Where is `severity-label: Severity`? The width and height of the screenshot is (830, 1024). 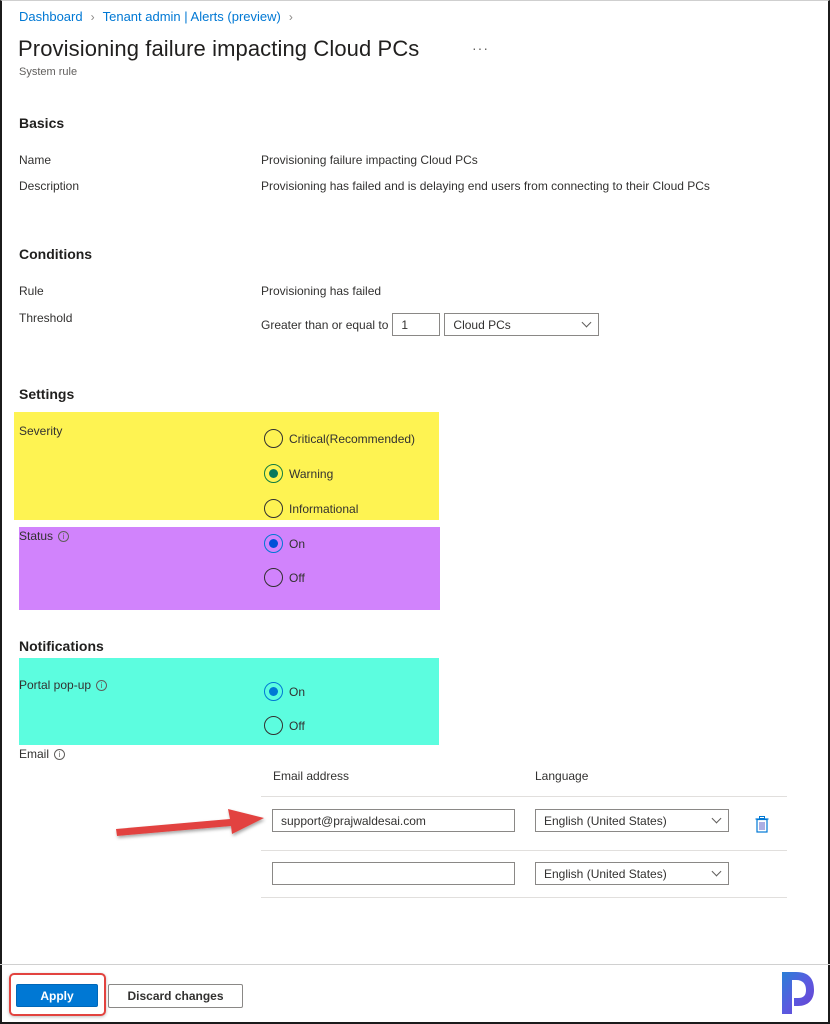
severity-label: Severity is located at coordinates (41, 431).